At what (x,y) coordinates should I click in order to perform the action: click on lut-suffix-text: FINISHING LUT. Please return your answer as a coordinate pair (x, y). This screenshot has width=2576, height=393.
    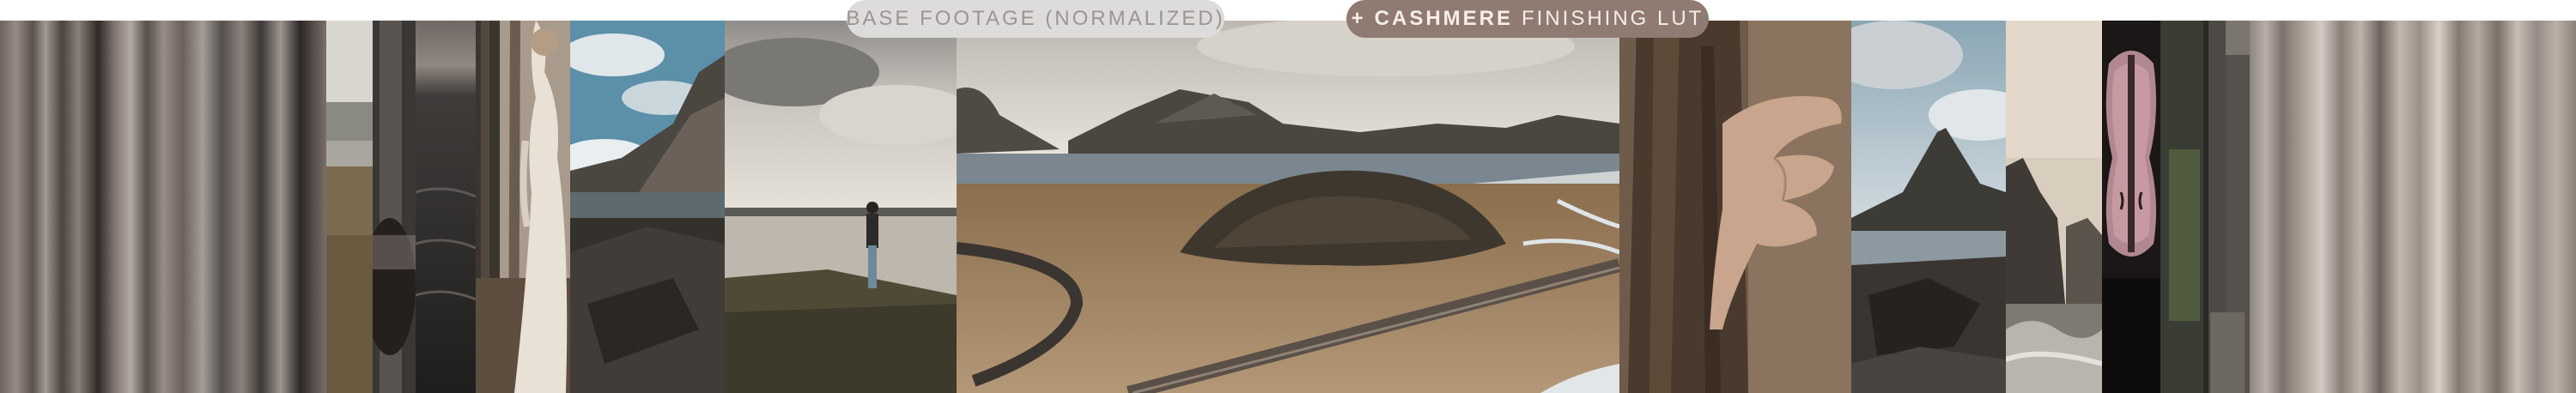
    Looking at the image, I should click on (1613, 18).